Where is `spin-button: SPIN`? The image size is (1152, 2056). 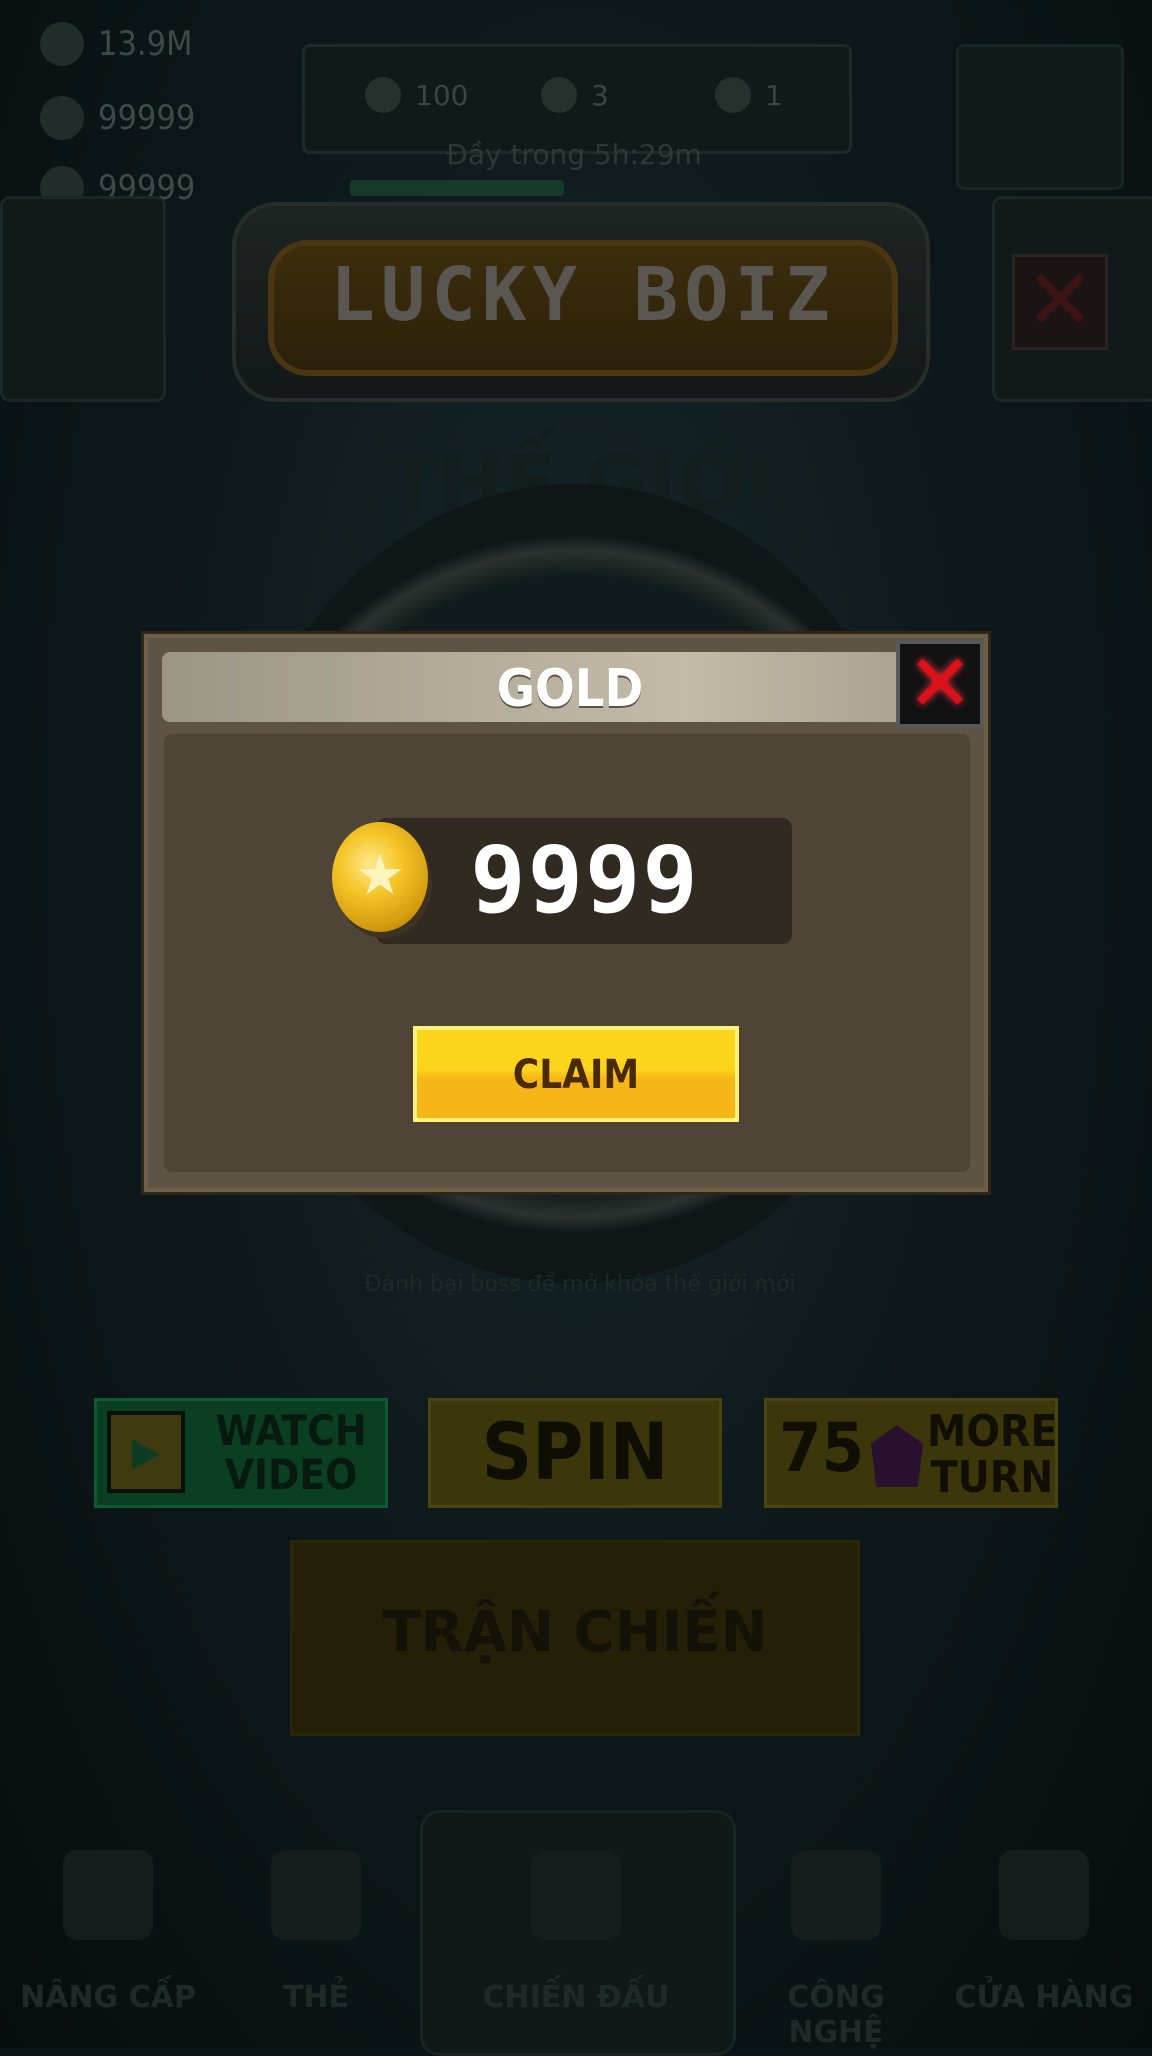 spin-button: SPIN is located at coordinates (575, 1453).